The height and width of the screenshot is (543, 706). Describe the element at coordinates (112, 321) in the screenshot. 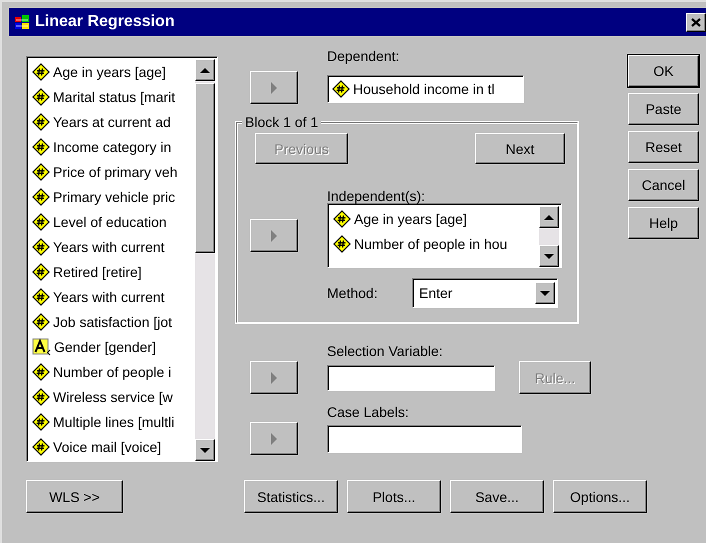

I see `variable-list-item: Job satisfaction [jot` at that location.